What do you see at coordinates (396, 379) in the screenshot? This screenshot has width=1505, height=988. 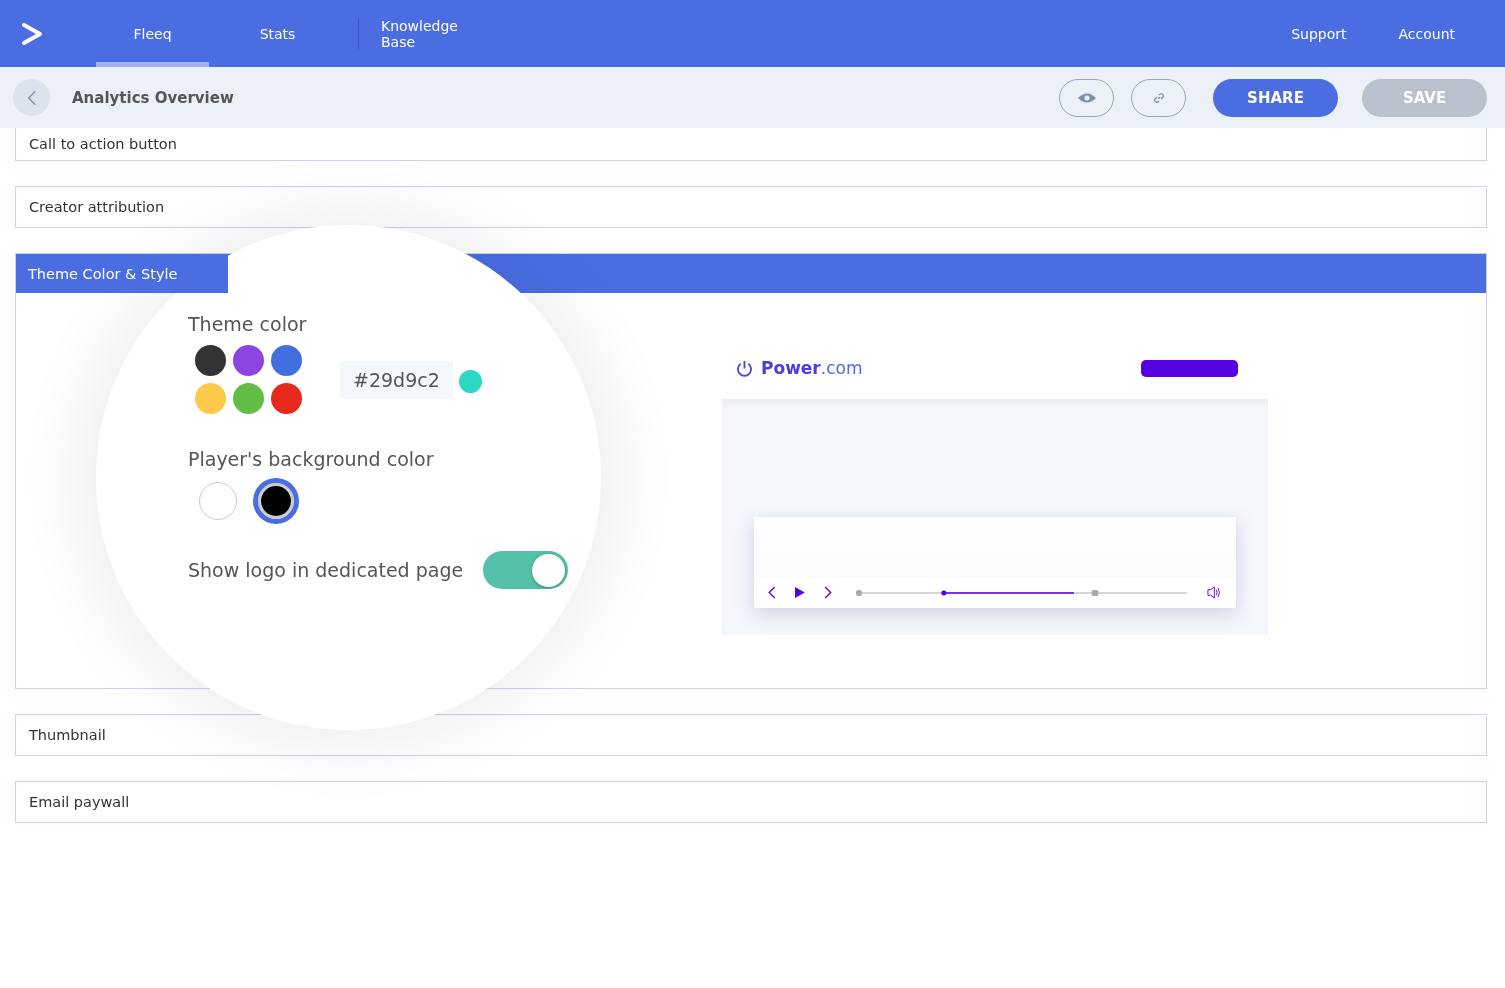 I see `hex-input-field: #29d9c2` at bounding box center [396, 379].